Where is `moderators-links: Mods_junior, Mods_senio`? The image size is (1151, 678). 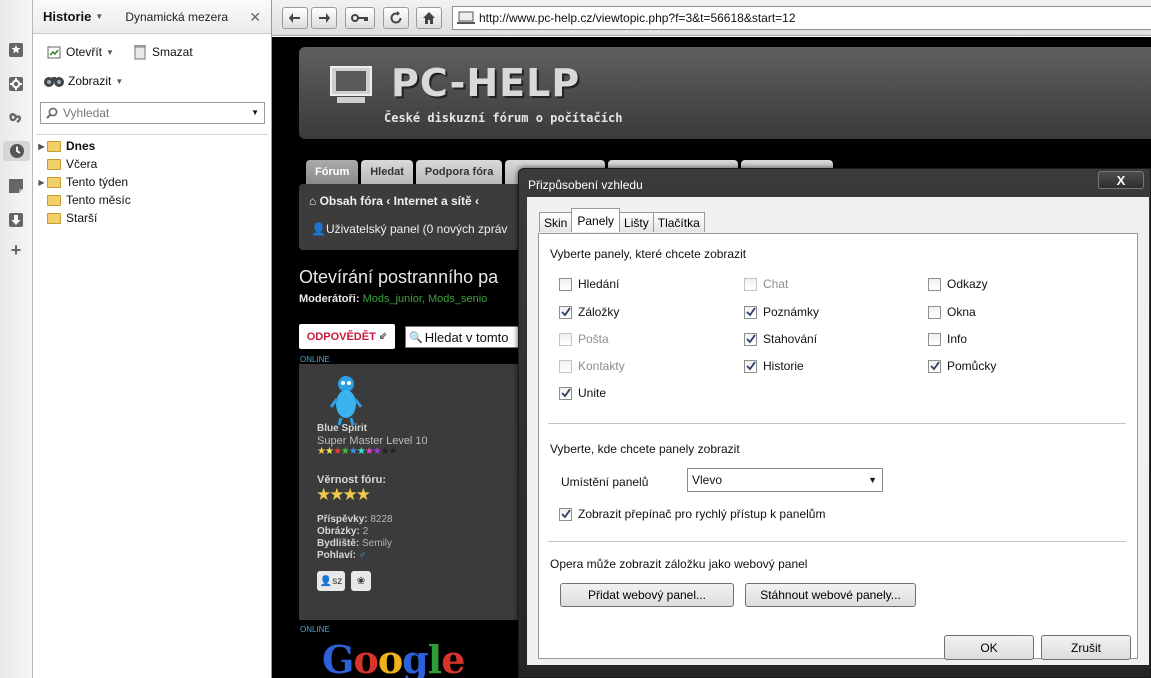
moderators-links: Mods_junior, Mods_senio is located at coordinates (425, 299).